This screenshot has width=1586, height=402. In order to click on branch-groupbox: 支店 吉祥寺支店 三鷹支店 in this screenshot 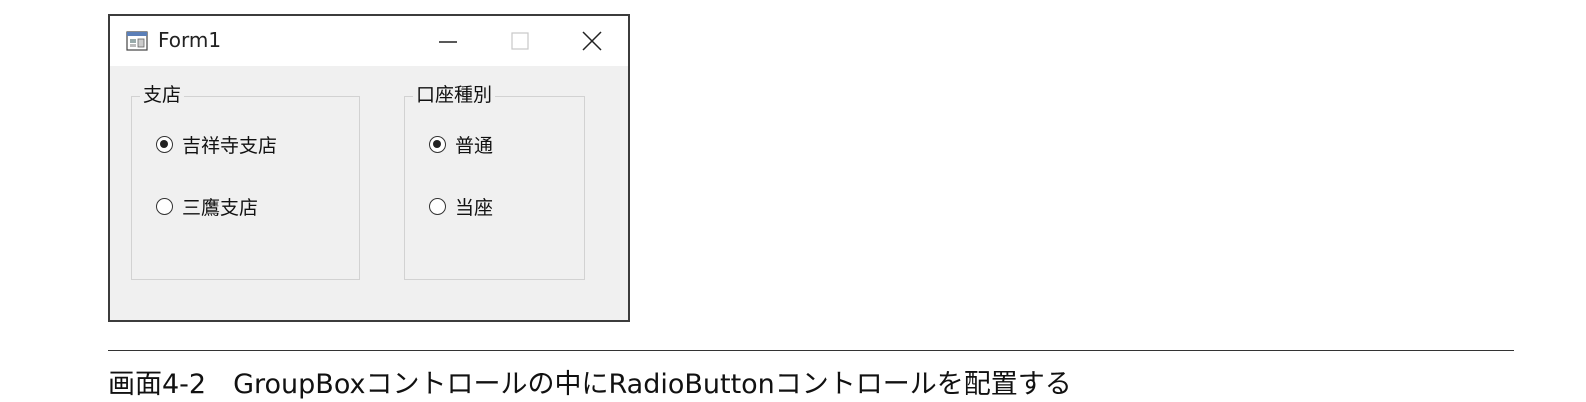, I will do `click(245, 181)`.